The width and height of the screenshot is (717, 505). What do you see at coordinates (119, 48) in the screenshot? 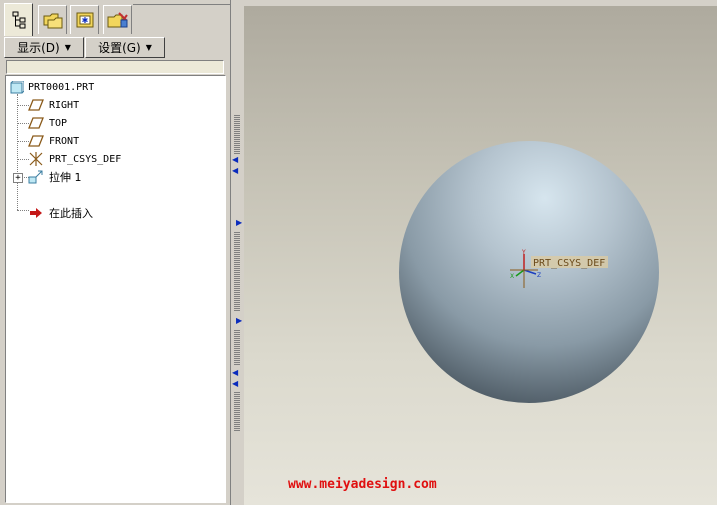
I see `settings-menu-label: 设置(G)` at bounding box center [119, 48].